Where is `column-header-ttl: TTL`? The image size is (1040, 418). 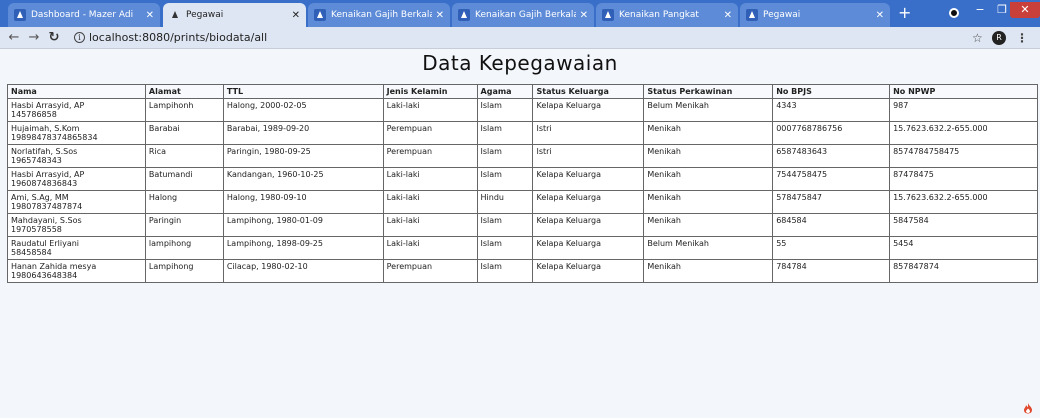
column-header-ttl: TTL is located at coordinates (303, 91).